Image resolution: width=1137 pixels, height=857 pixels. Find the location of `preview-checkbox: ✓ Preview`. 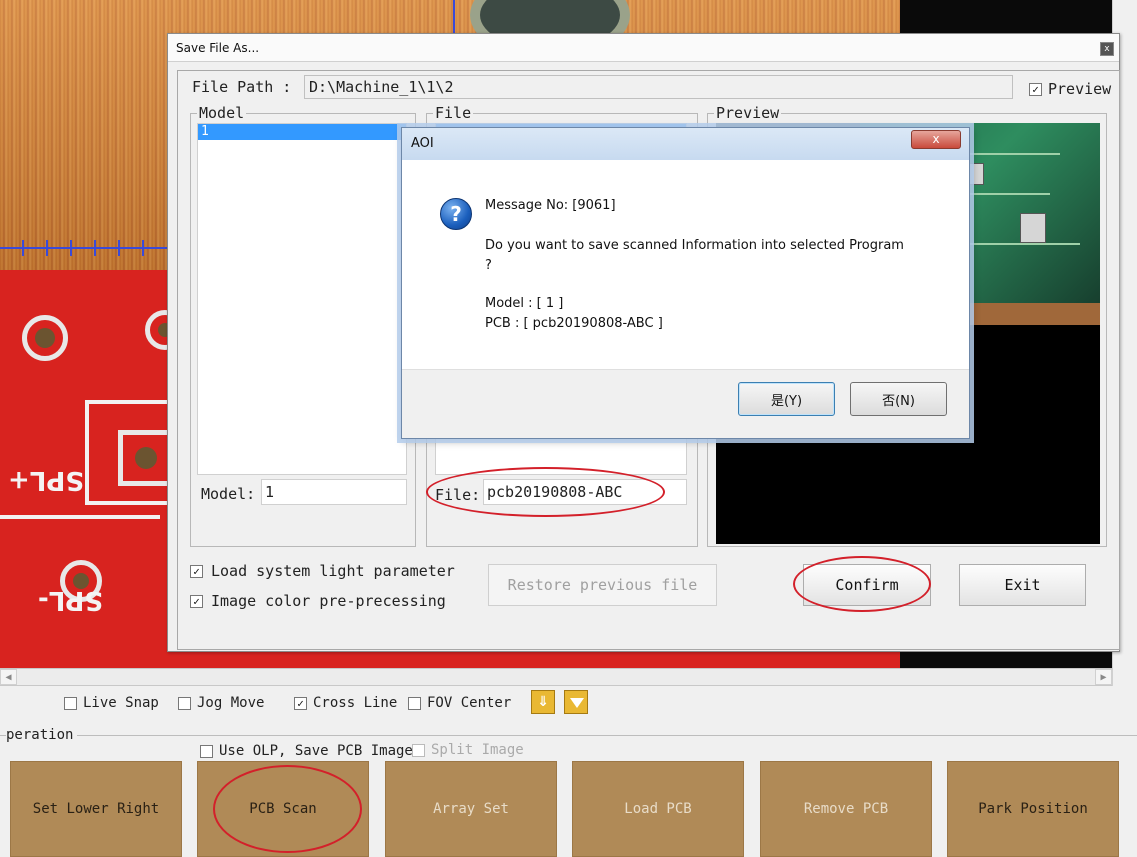

preview-checkbox: ✓ Preview is located at coordinates (1075, 89).